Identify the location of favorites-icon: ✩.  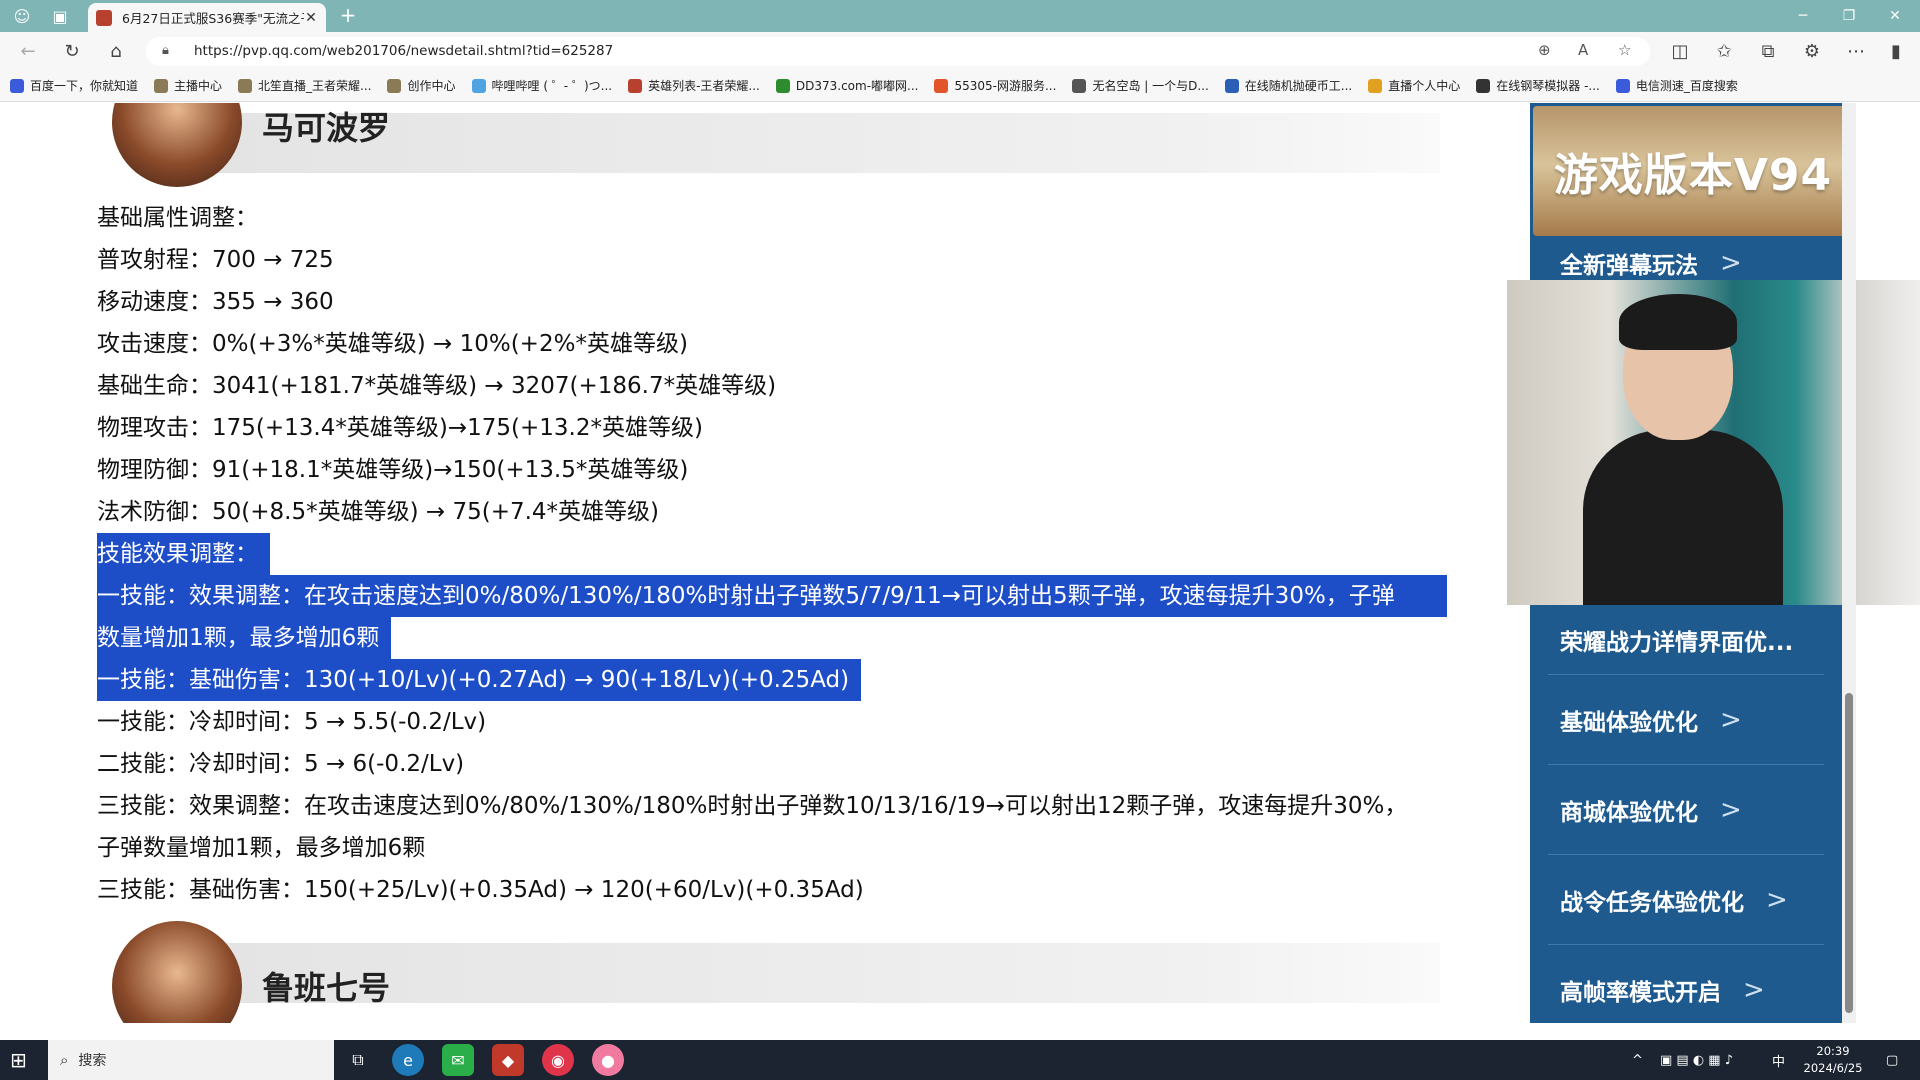
(1724, 51).